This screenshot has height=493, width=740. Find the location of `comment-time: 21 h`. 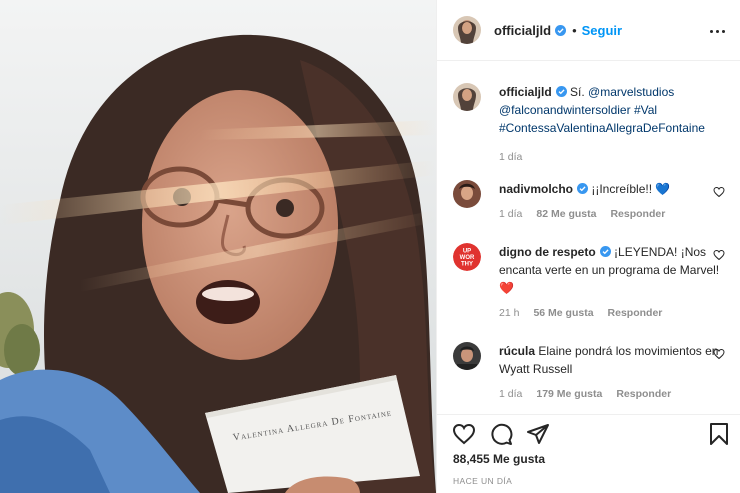

comment-time: 21 h is located at coordinates (509, 313).